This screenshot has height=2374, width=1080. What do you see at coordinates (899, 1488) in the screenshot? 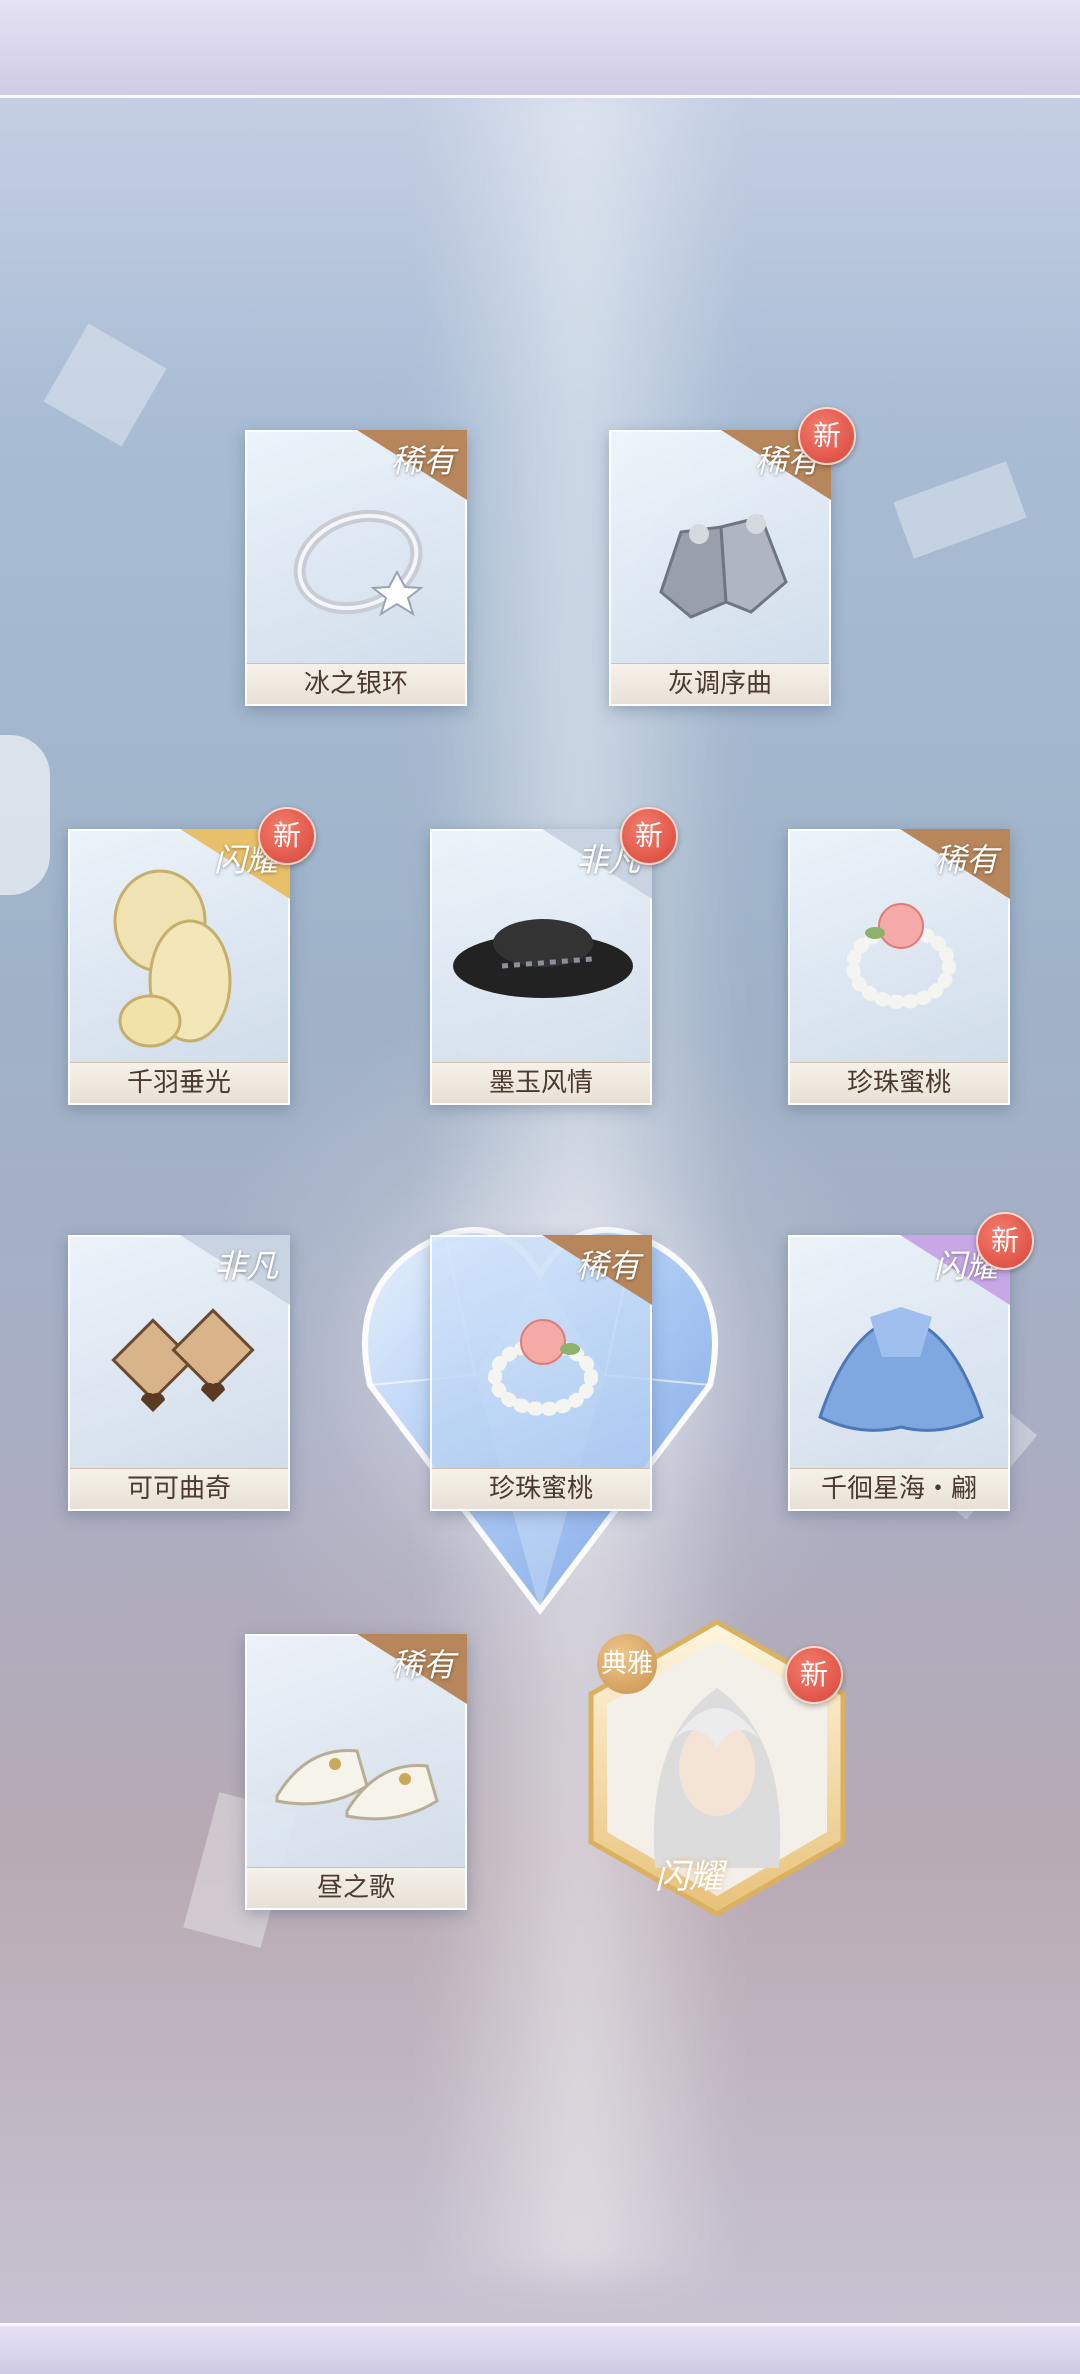
I see `item-name: 千徊星海・翩` at bounding box center [899, 1488].